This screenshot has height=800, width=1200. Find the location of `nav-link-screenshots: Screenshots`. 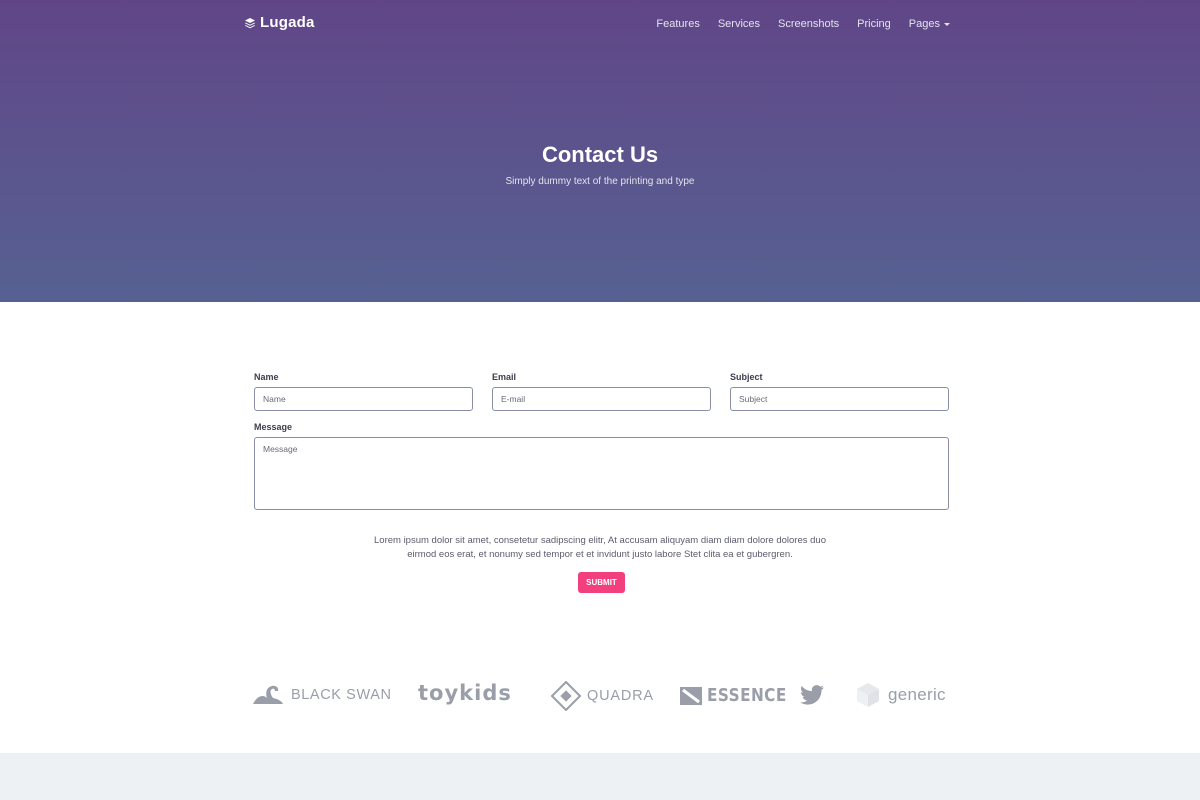

nav-link-screenshots: Screenshots is located at coordinates (808, 24).